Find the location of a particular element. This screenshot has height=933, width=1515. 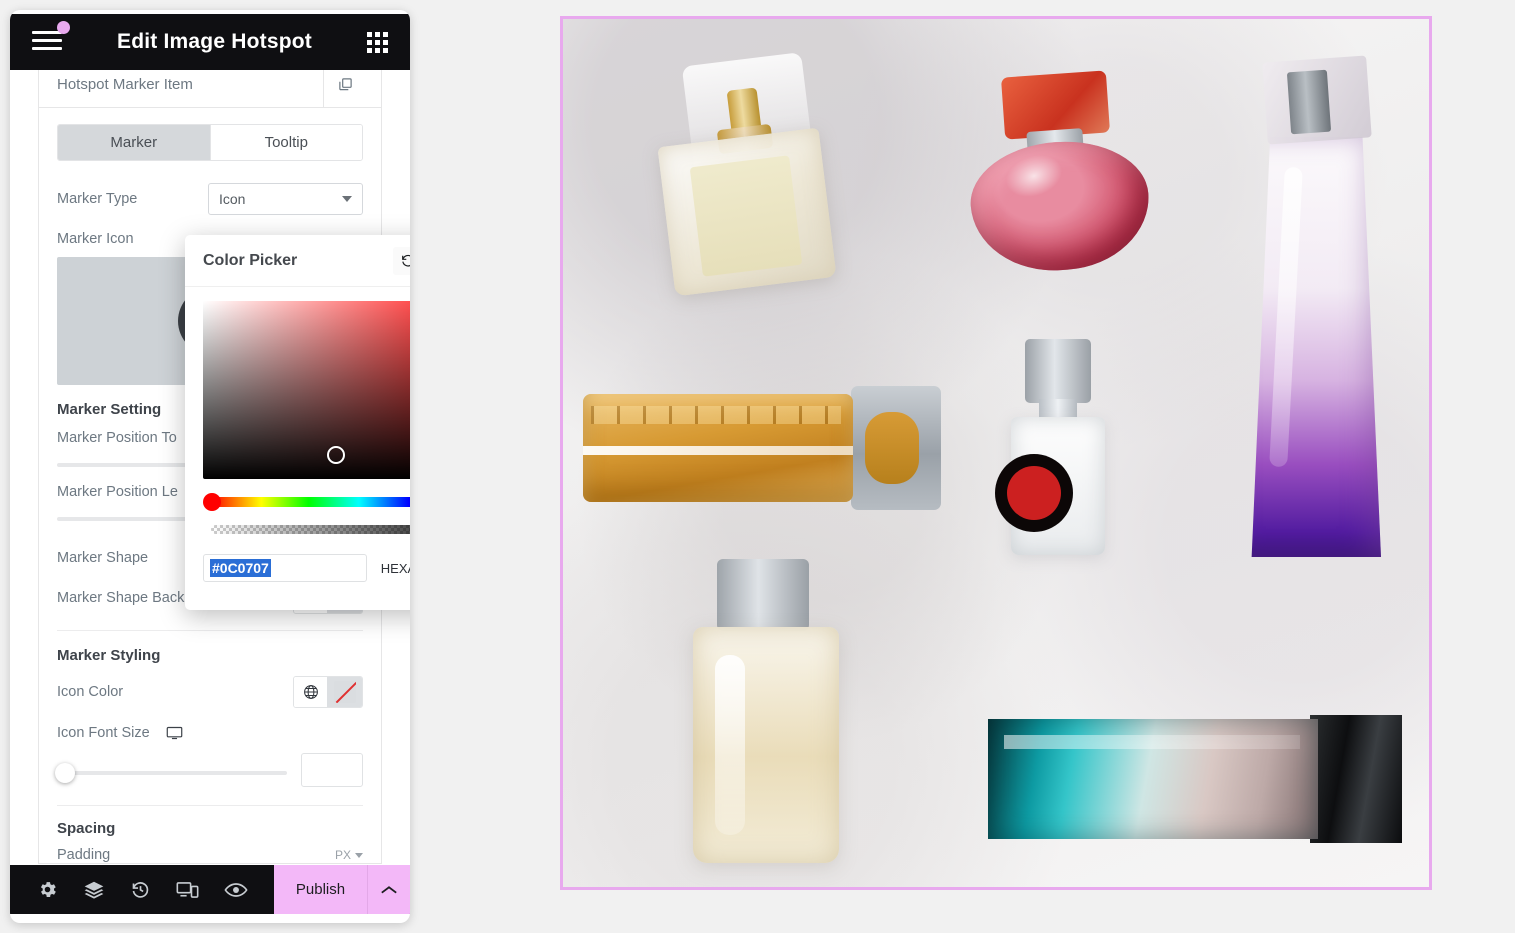

marker-tooltip-tabs: Marker Tooltip is located at coordinates (210, 142).